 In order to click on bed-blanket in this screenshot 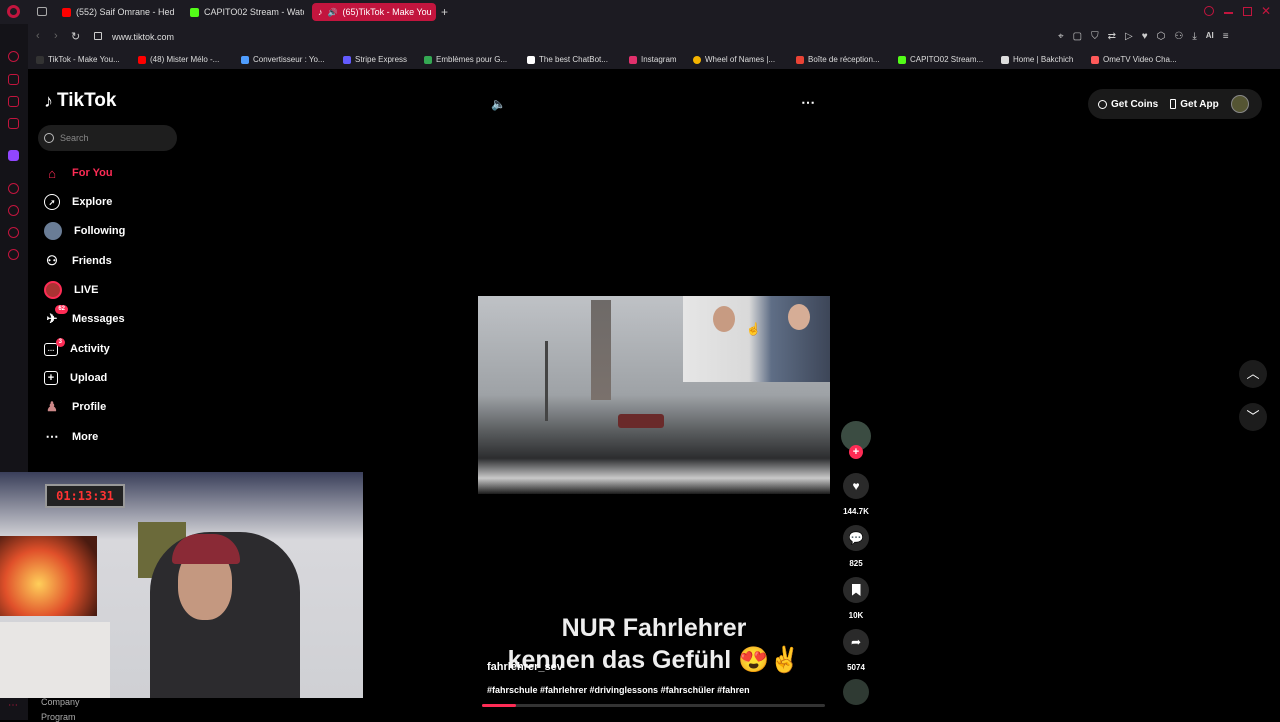, I will do `click(55, 660)`.